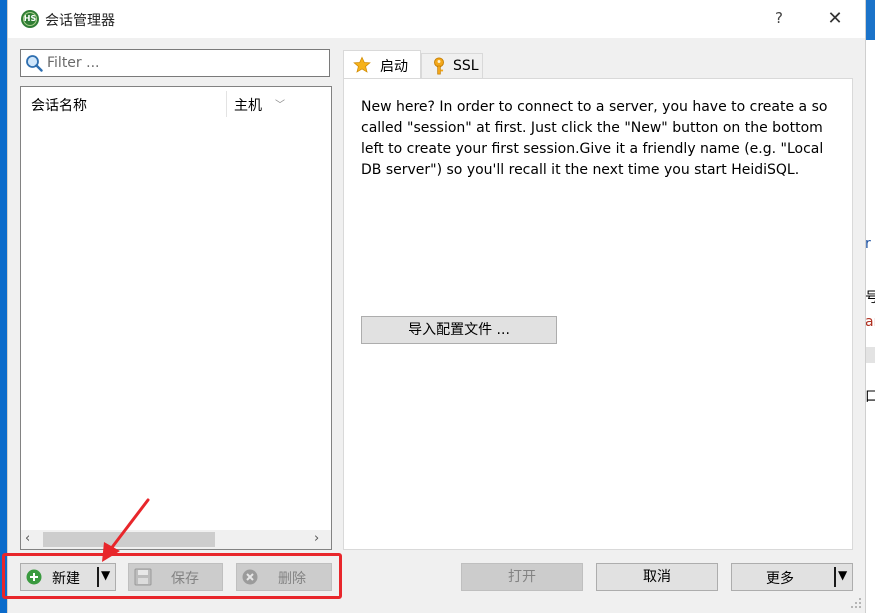 This screenshot has height=613, width=875. Describe the element at coordinates (248, 105) in the screenshot. I see `column-header-host: 主机` at that location.